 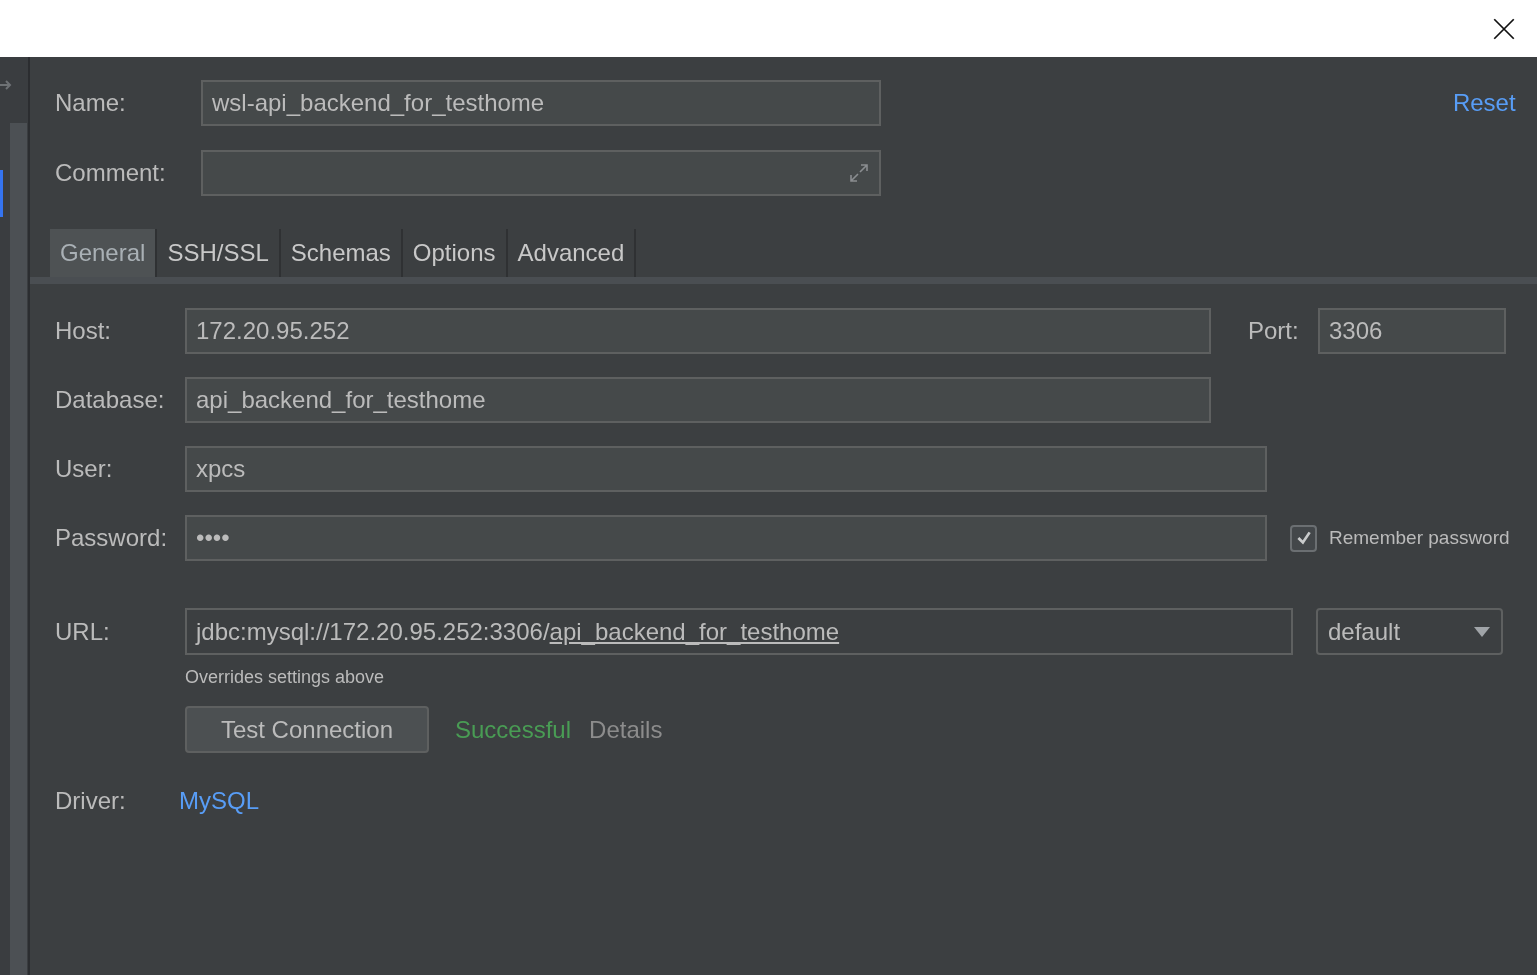 What do you see at coordinates (307, 729) in the screenshot?
I see `test-connection-button: Test Connection` at bounding box center [307, 729].